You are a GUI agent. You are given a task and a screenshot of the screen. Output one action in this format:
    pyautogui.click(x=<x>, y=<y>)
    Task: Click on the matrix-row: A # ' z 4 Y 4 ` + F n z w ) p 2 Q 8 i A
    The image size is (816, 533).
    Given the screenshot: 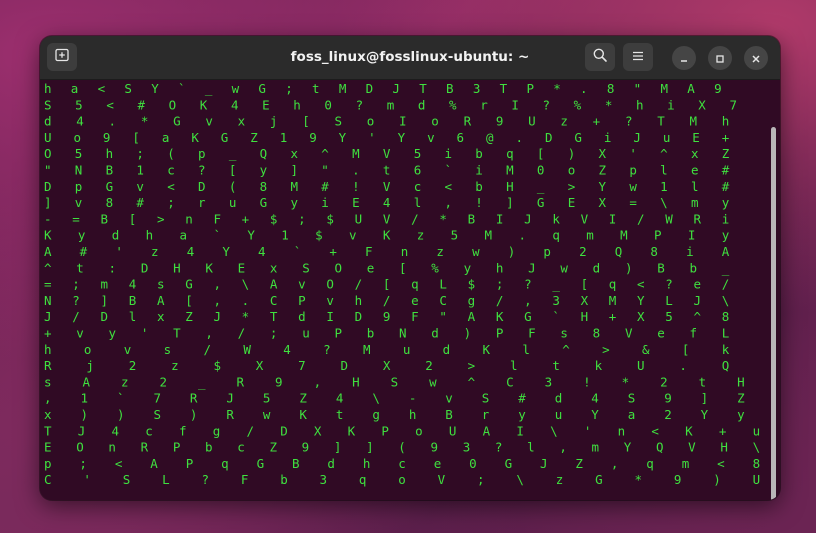 What is the action you would take?
    pyautogui.click(x=387, y=251)
    